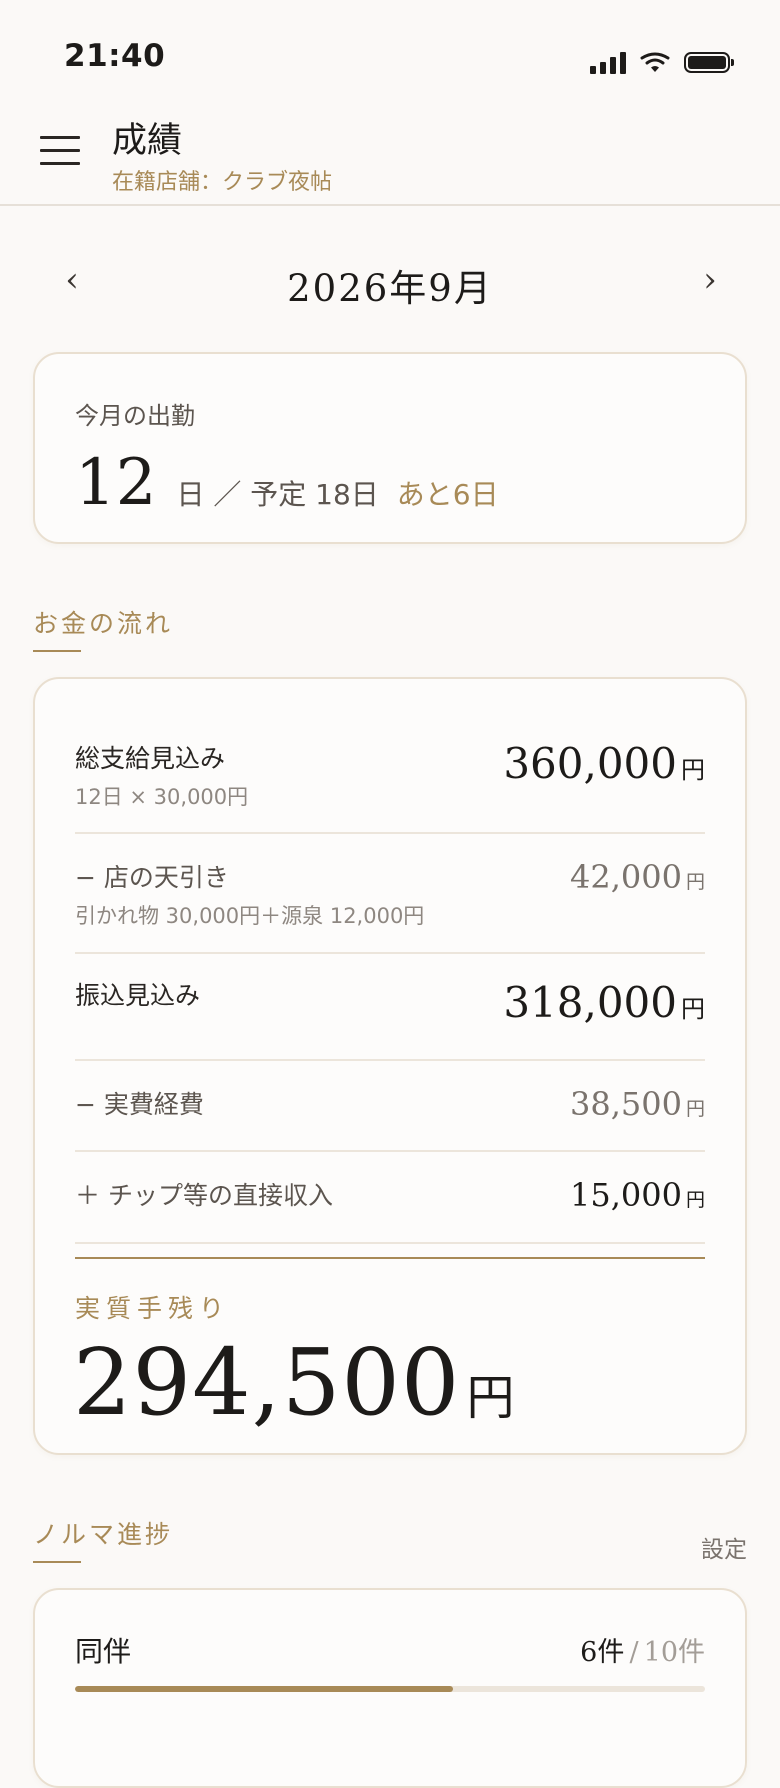  Describe the element at coordinates (655, 62) in the screenshot. I see `wifi-icon` at that location.